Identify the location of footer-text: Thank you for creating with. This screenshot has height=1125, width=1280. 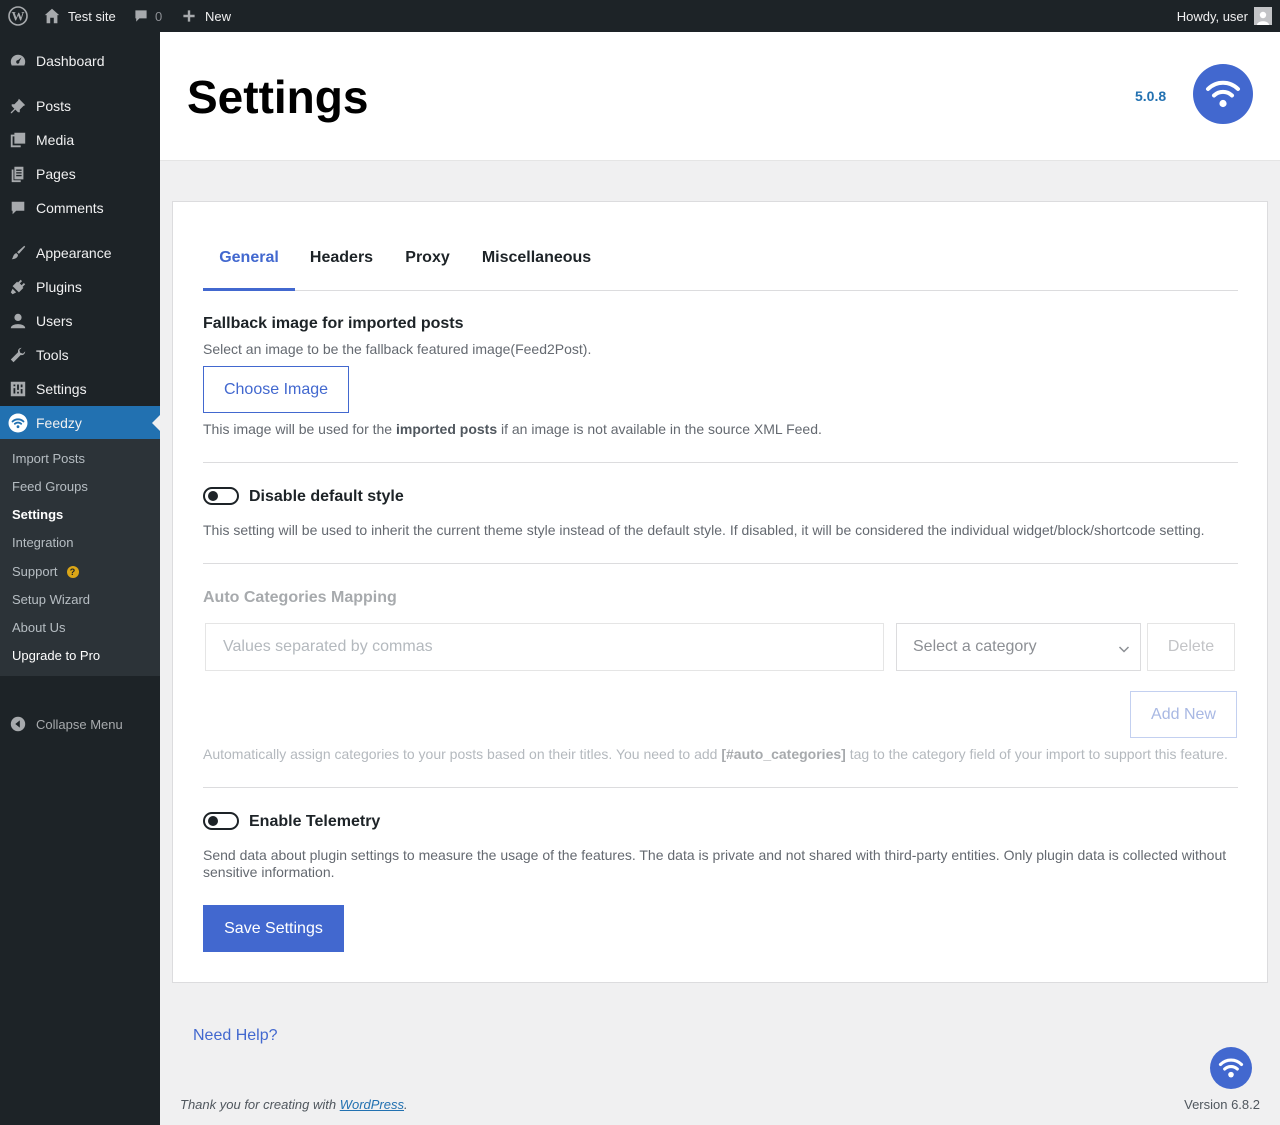
(260, 1104).